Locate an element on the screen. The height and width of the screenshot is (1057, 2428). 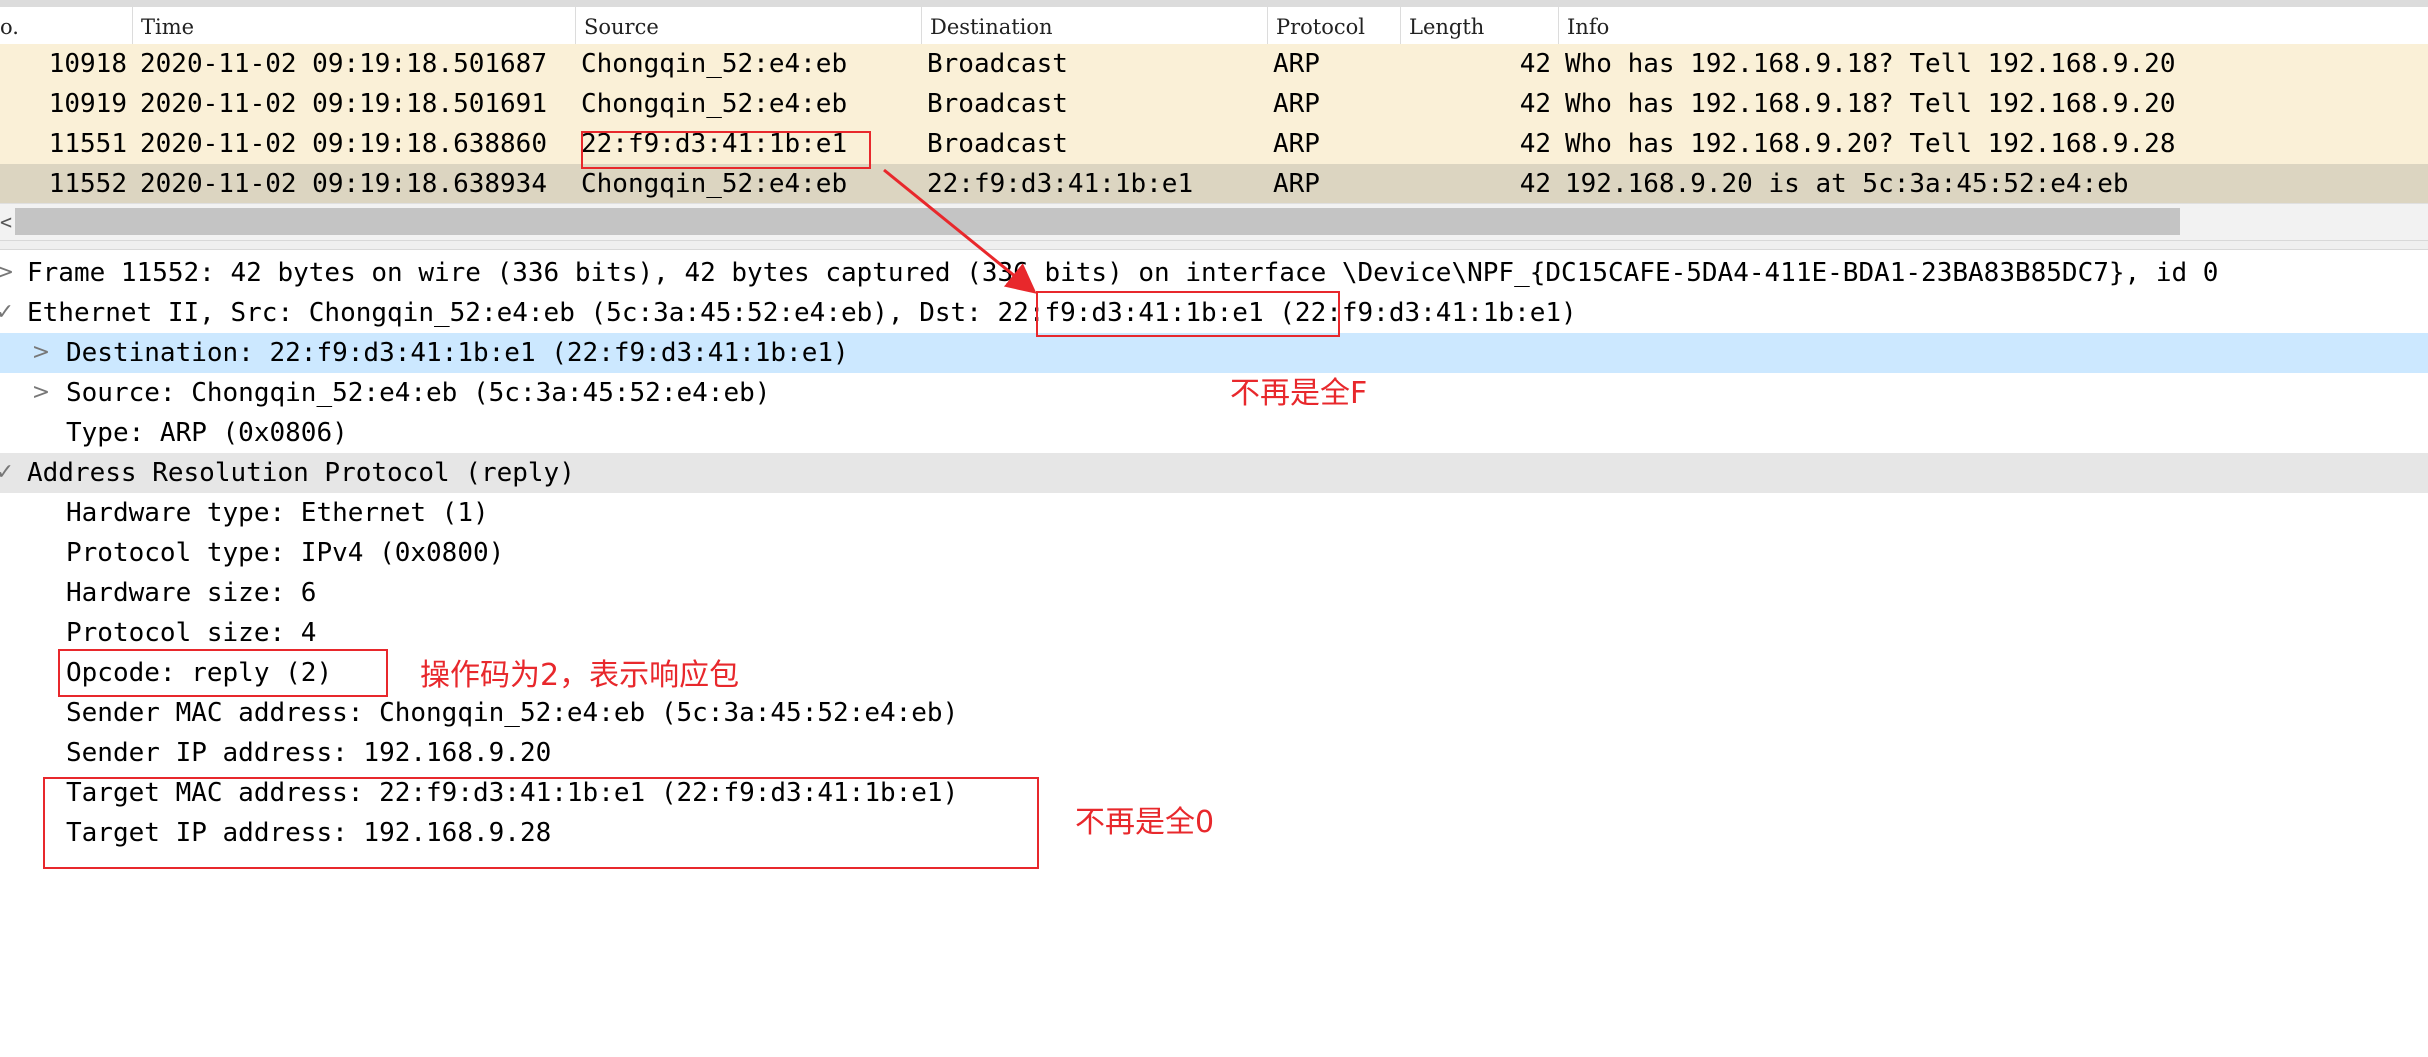
tree-item-label: Hardware type: Ethernet (1) is located at coordinates (277, 513).